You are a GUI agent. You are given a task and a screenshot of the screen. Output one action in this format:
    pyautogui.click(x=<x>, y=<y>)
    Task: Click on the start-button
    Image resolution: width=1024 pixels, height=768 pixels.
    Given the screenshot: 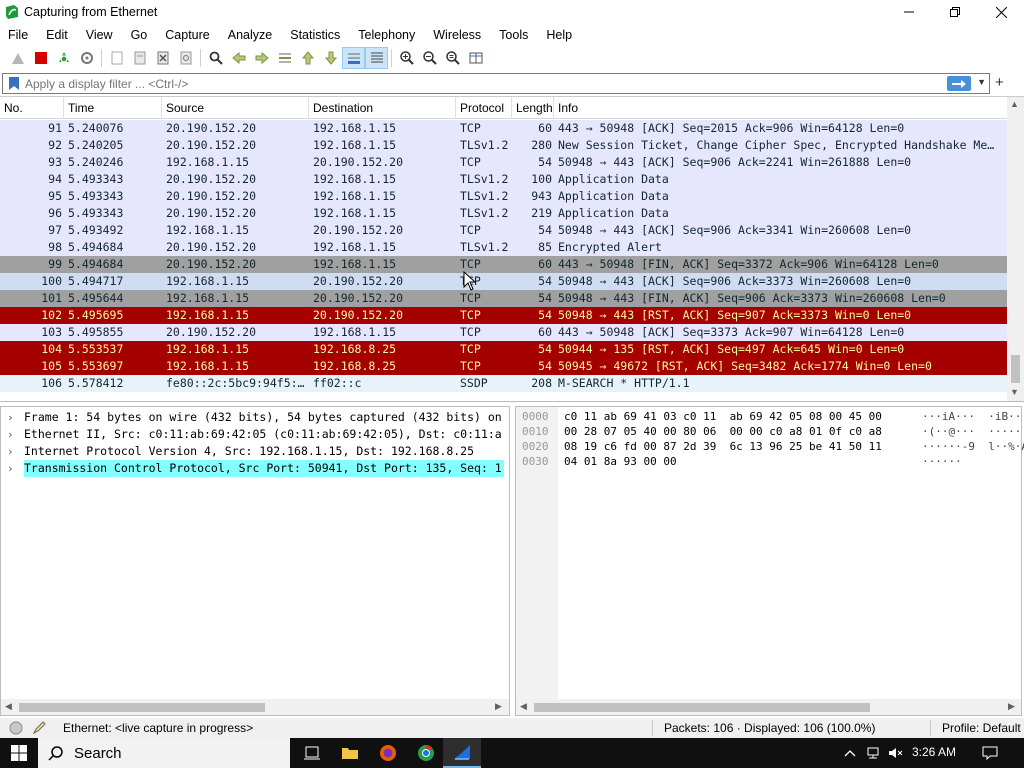 What is the action you would take?
    pyautogui.click(x=19, y=753)
    